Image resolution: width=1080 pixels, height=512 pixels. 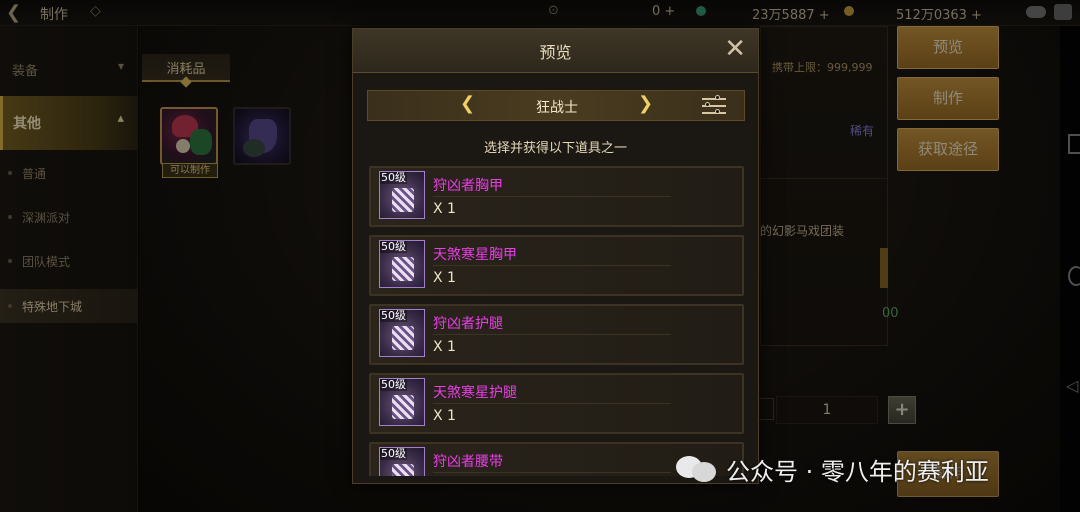 What do you see at coordinates (645, 103) in the screenshot?
I see `chevron-right-icon: ❯` at bounding box center [645, 103].